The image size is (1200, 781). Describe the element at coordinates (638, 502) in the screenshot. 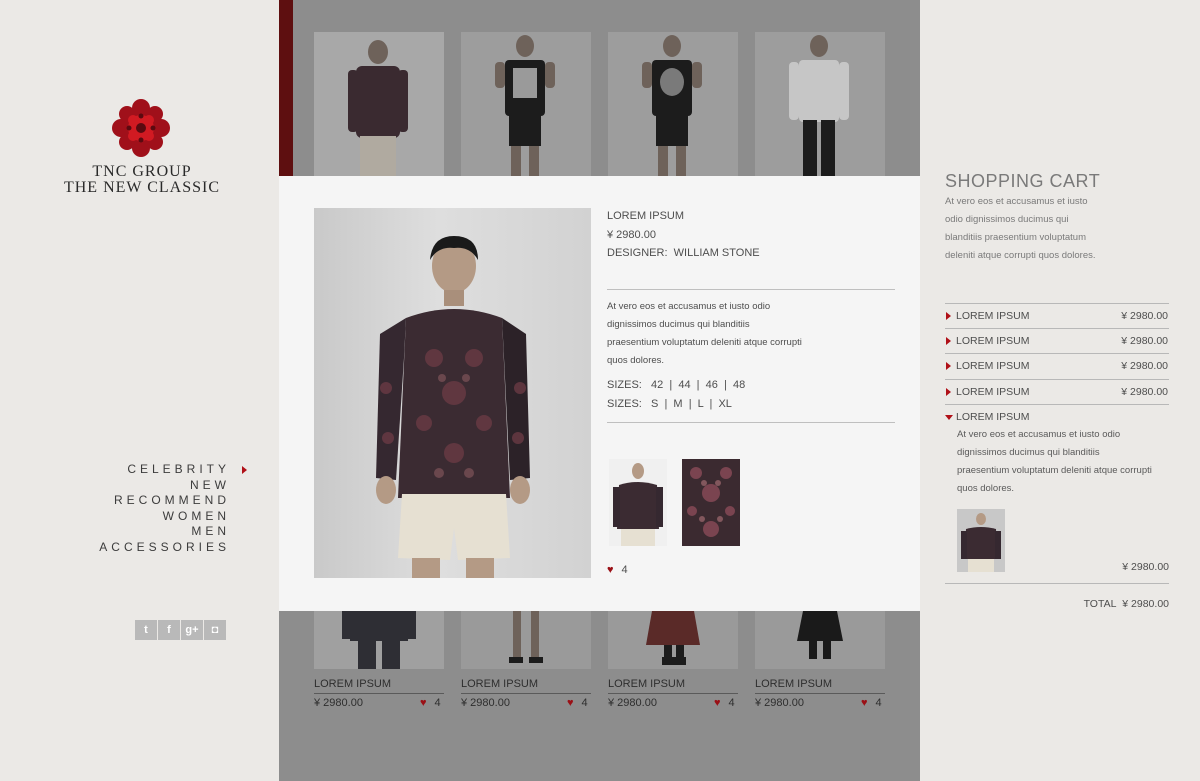

I see `product-alt-image` at that location.